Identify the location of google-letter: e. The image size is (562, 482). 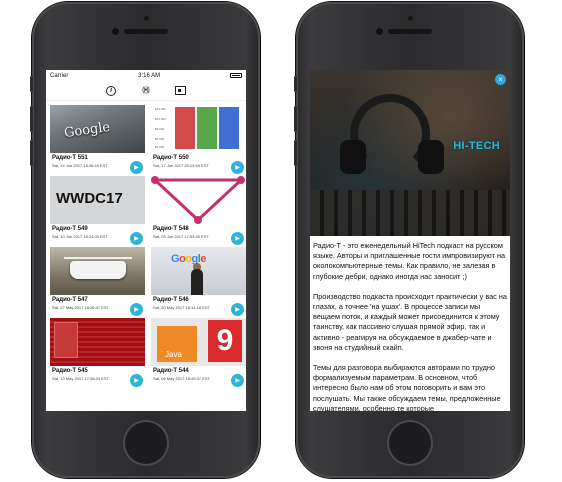
(203, 259).